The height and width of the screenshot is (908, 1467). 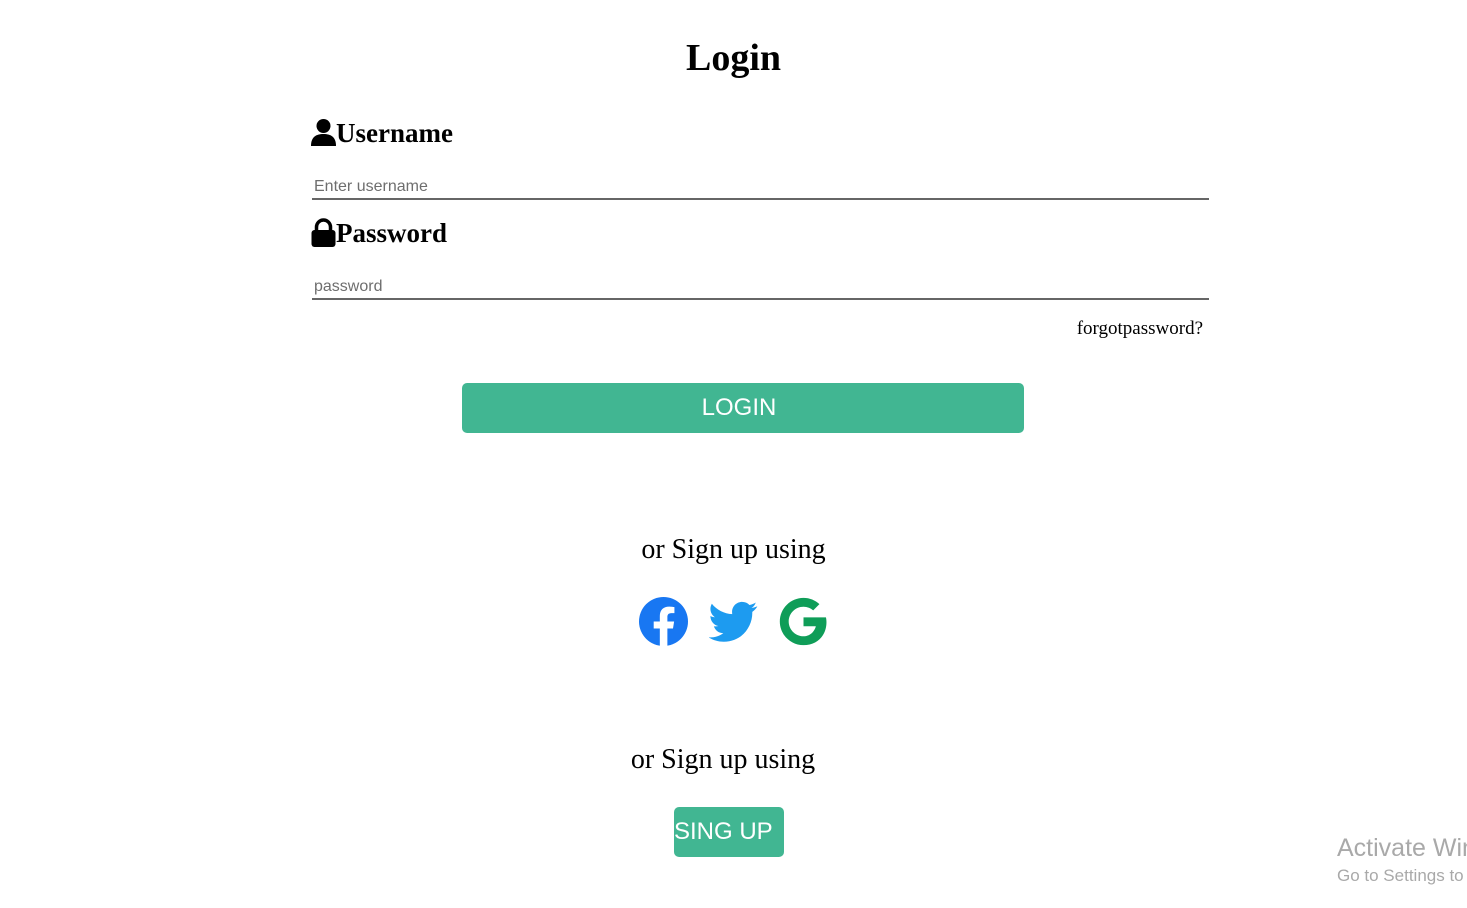 What do you see at coordinates (1140, 329) in the screenshot?
I see `forgot-password-link: forgotpassword?` at bounding box center [1140, 329].